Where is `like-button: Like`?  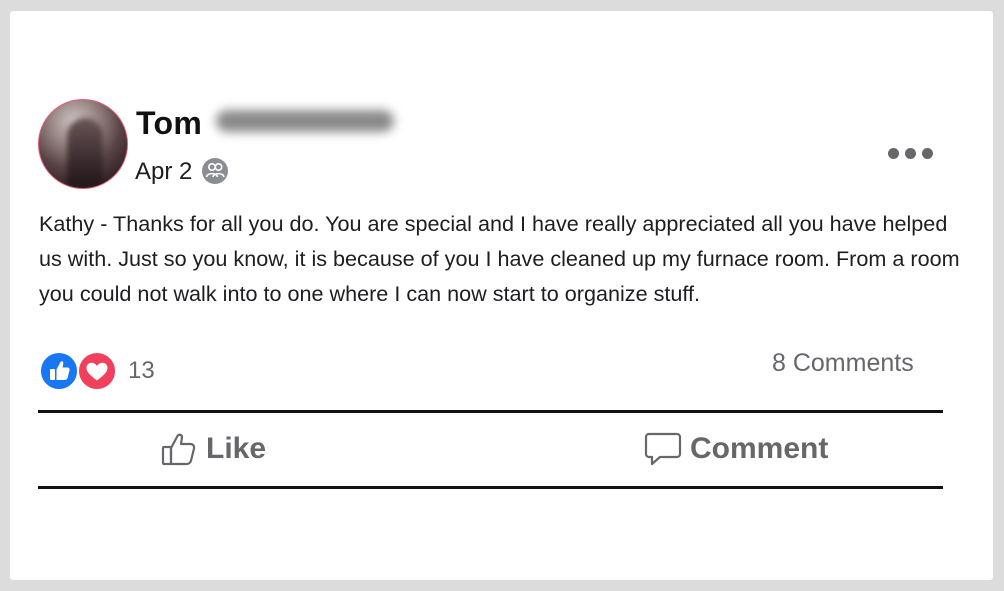 like-button: Like is located at coordinates (213, 449).